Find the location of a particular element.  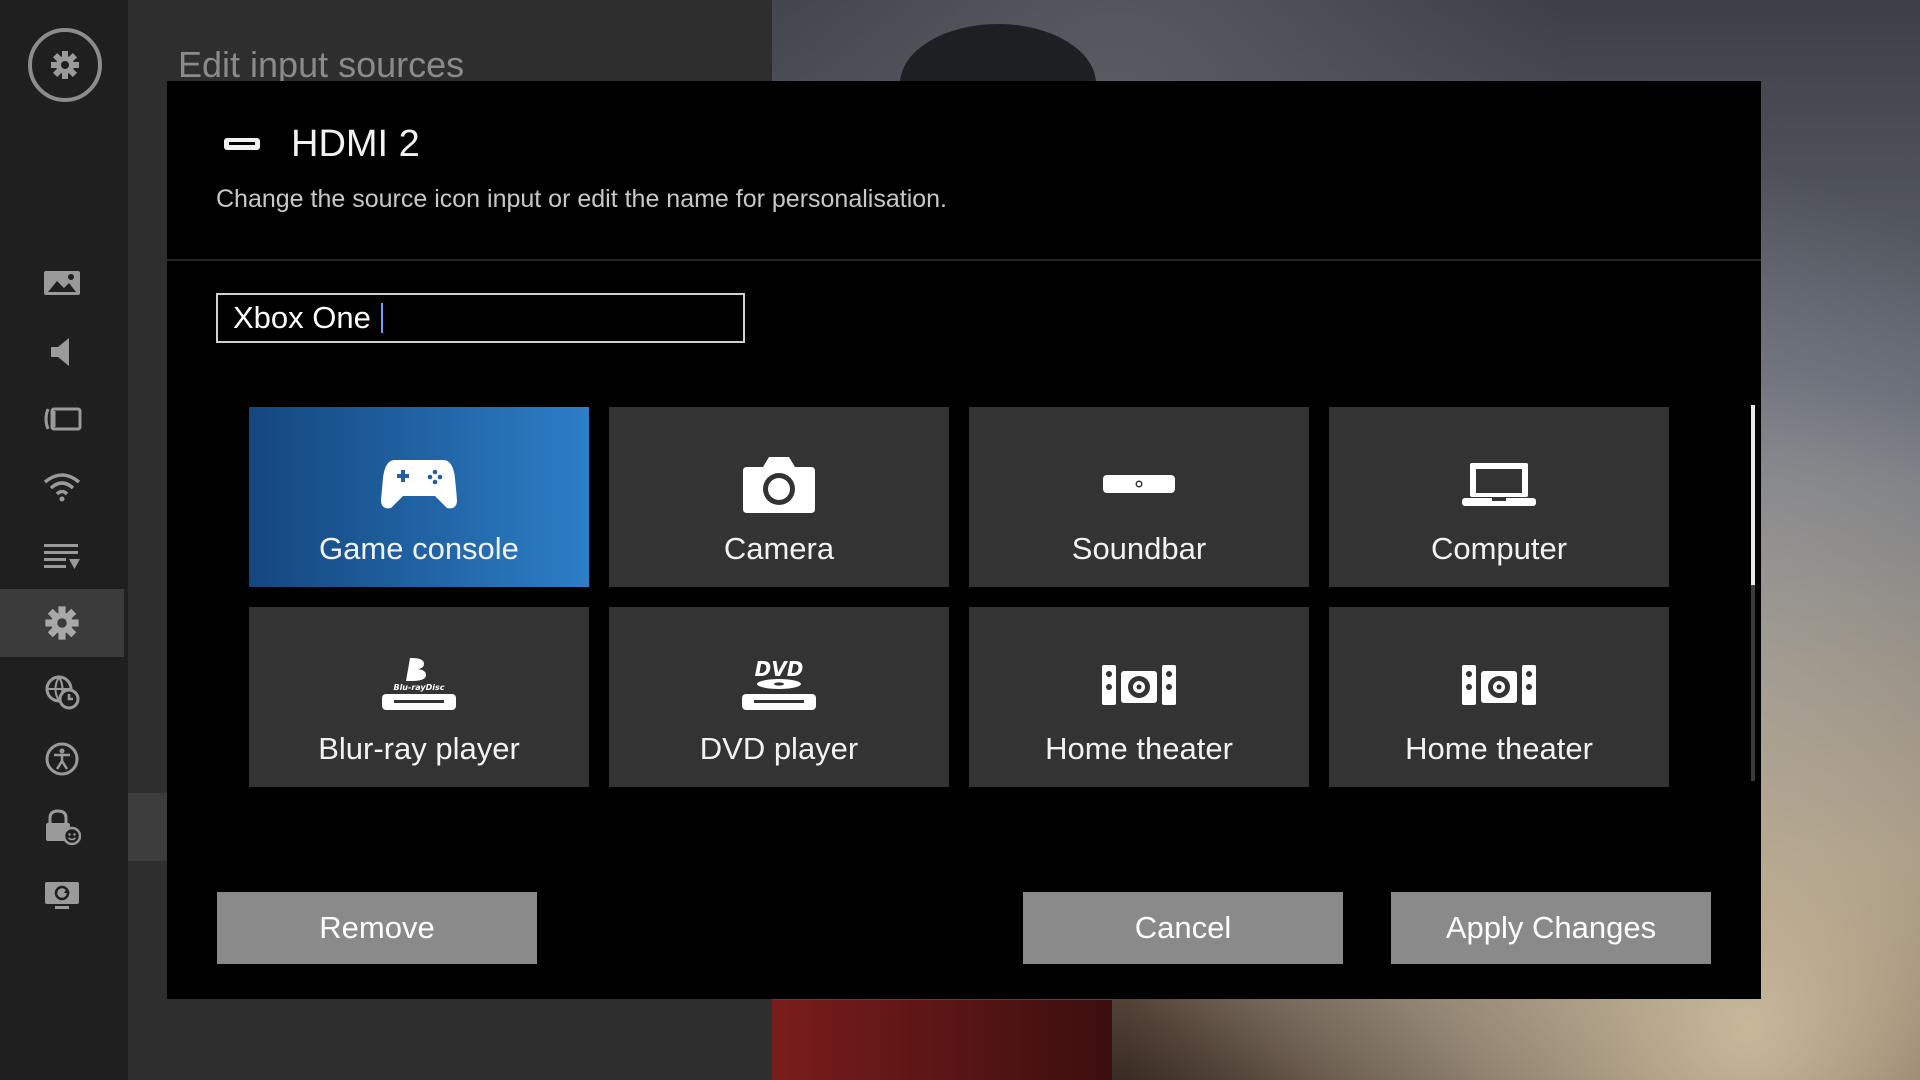

settings-gear-icon is located at coordinates (65, 65).